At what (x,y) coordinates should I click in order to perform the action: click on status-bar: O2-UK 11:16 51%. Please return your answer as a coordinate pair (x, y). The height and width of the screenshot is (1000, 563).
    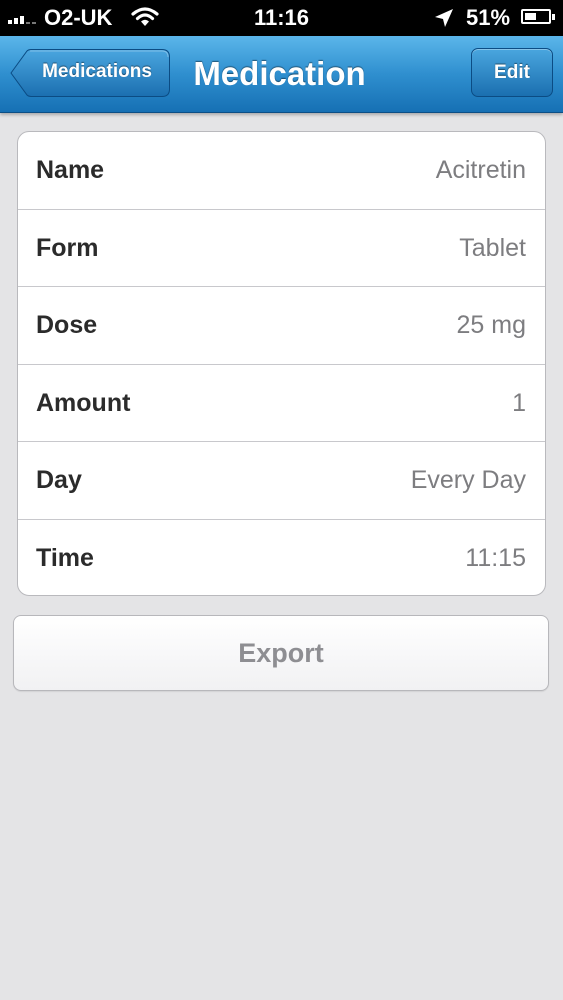
    Looking at the image, I should click on (281, 18).